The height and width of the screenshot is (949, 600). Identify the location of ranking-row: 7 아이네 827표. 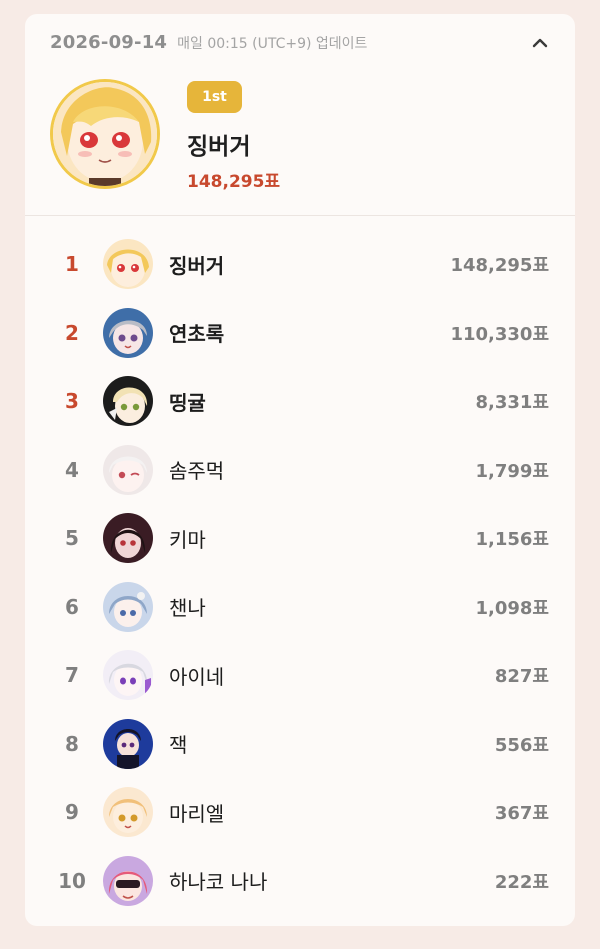
(300, 675).